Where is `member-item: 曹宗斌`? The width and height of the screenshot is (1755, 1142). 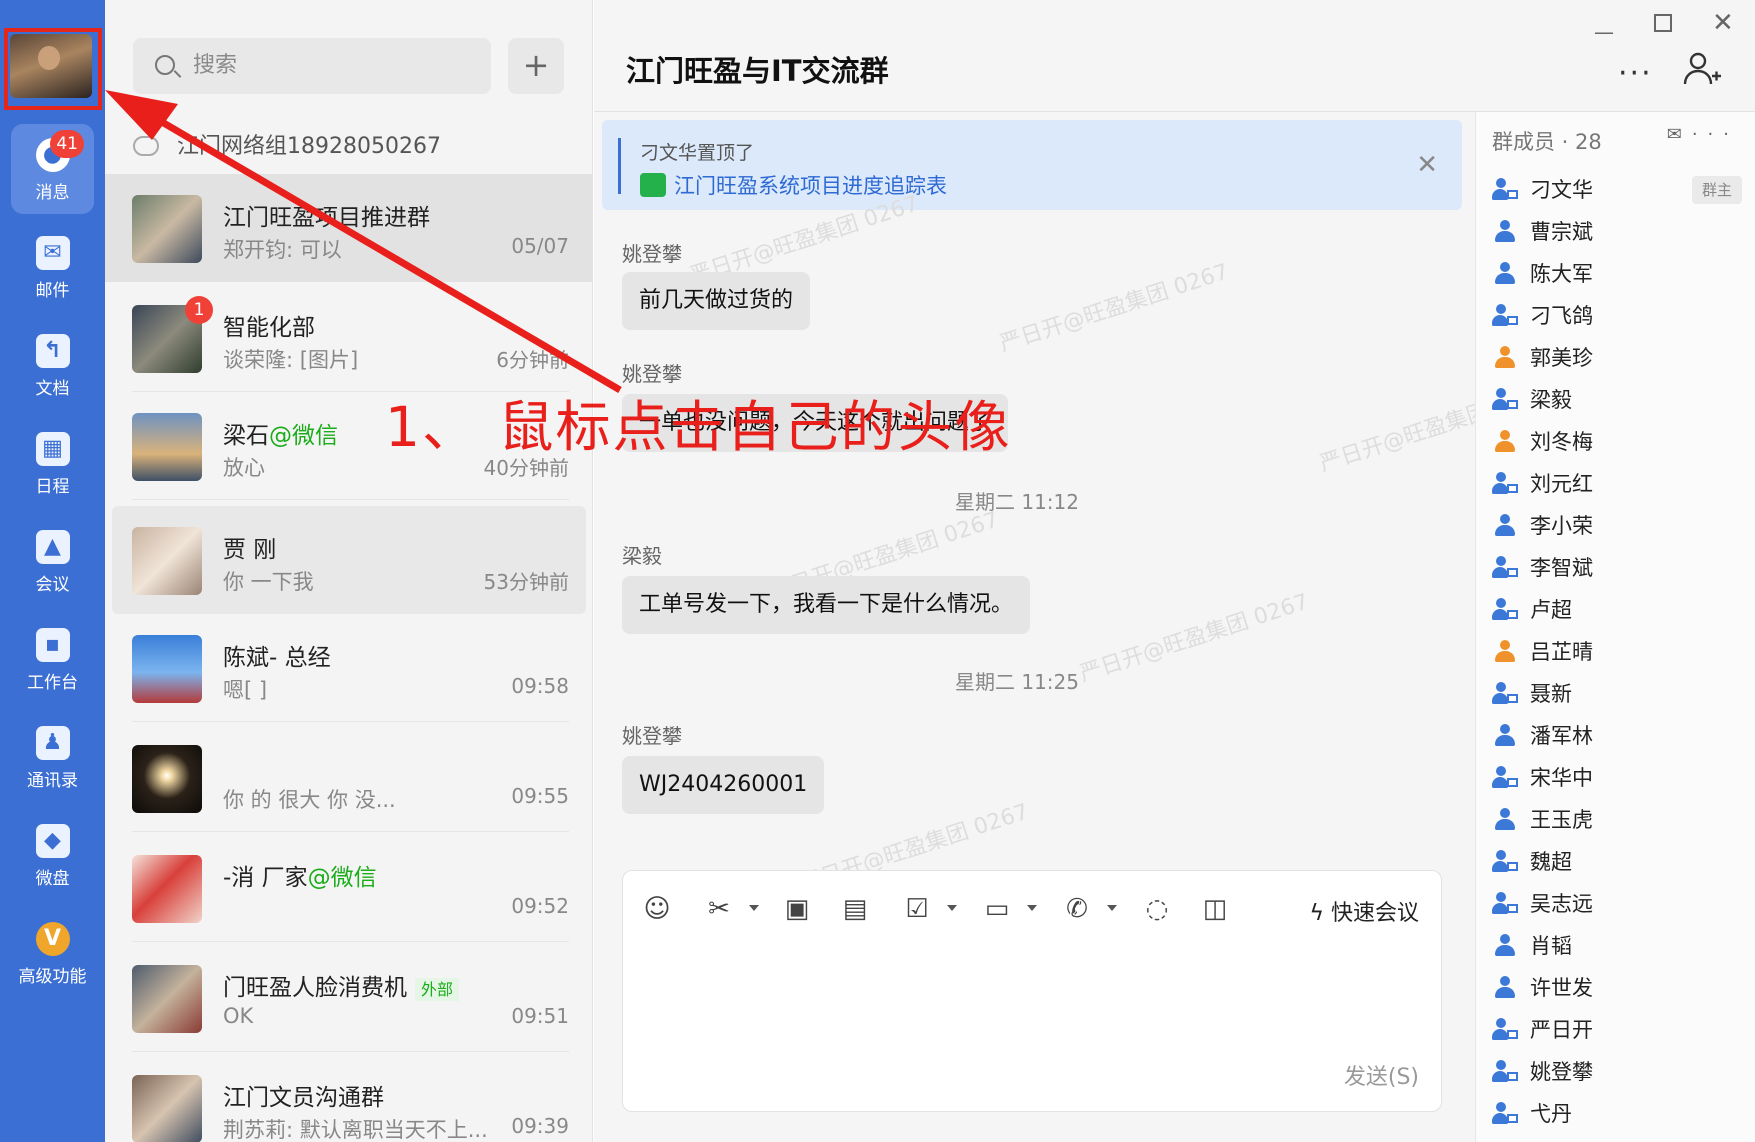 member-item: 曹宗斌 is located at coordinates (1617, 232).